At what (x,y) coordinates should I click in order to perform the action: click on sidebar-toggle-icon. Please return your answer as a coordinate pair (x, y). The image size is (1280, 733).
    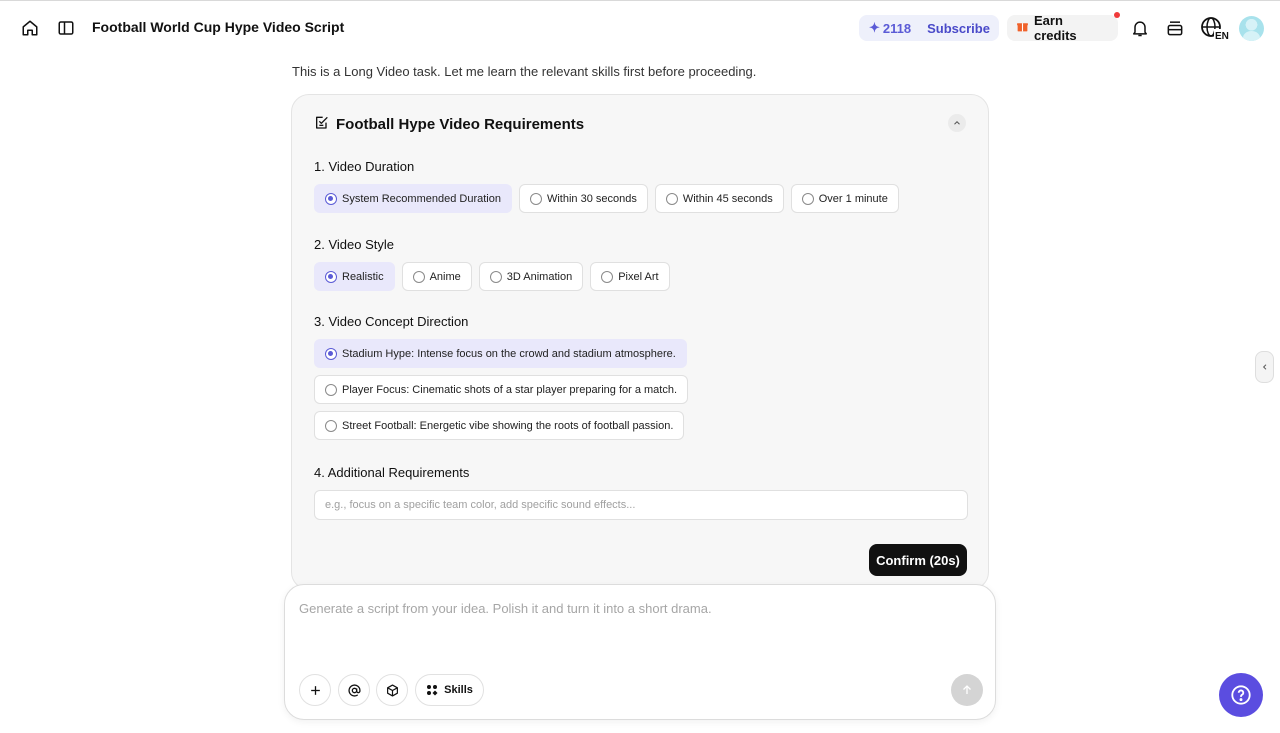
    Looking at the image, I should click on (66, 28).